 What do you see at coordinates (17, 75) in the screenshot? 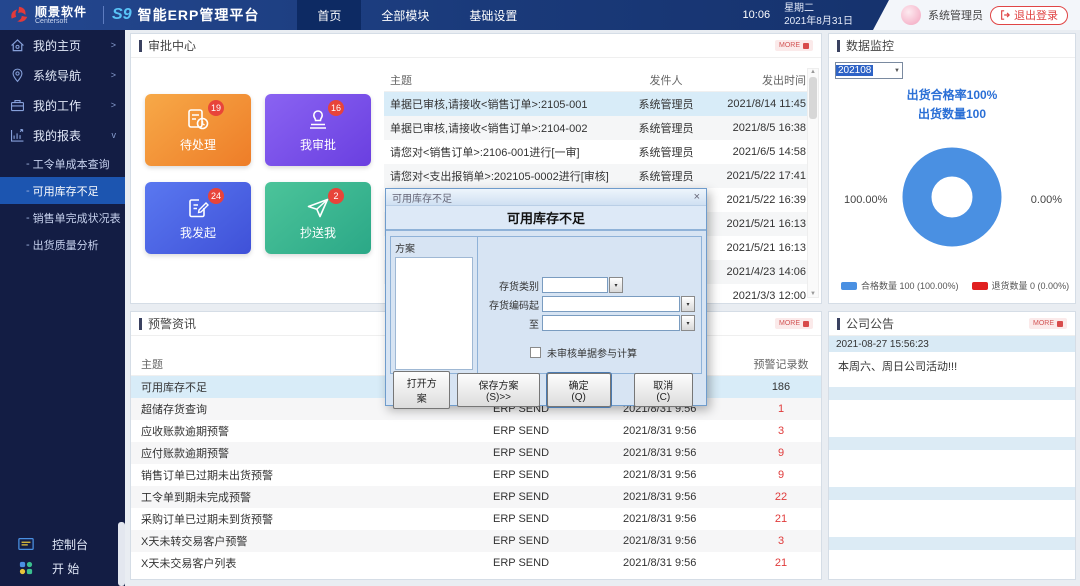
I see `location-icon` at bounding box center [17, 75].